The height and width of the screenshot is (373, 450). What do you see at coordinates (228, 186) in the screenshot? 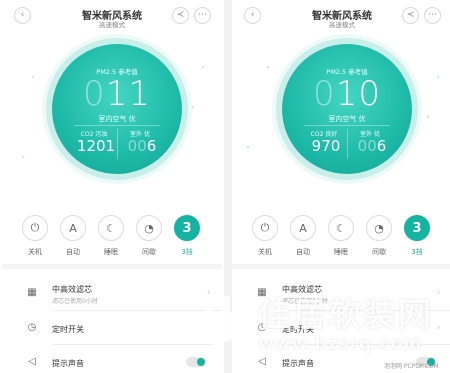
I see `screen-divider` at bounding box center [228, 186].